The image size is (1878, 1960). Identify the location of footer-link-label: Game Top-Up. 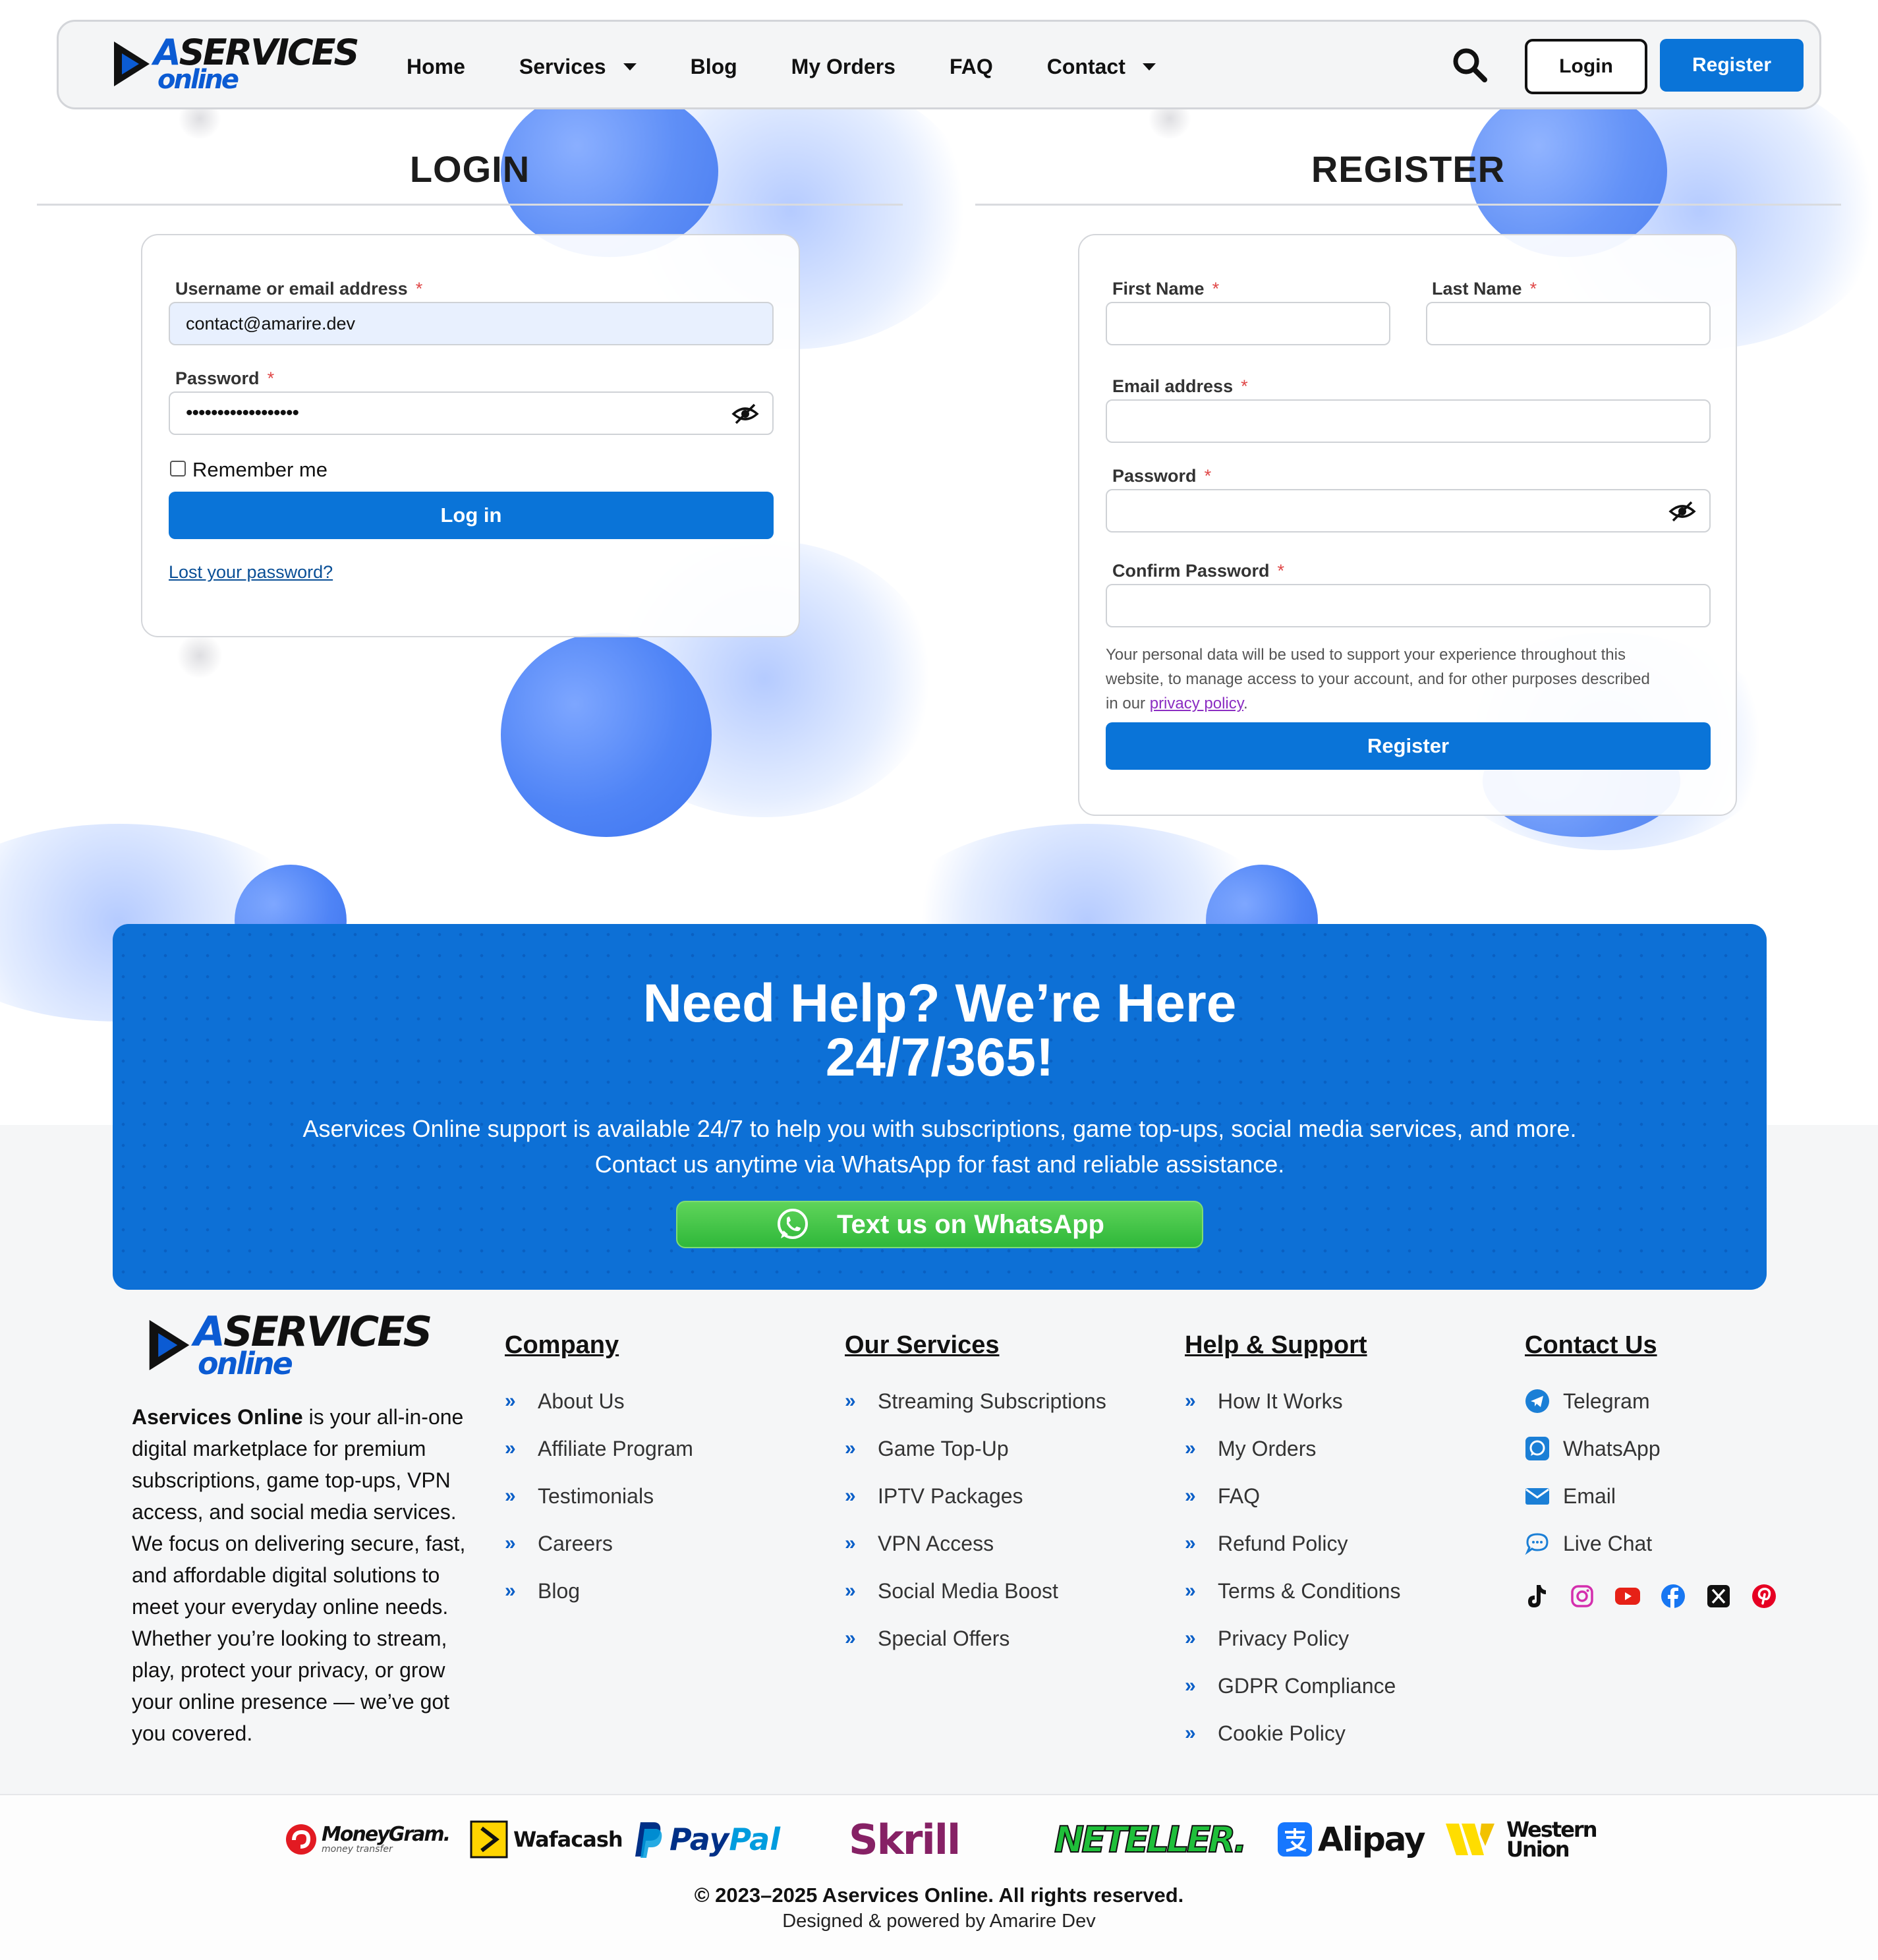
(943, 1448).